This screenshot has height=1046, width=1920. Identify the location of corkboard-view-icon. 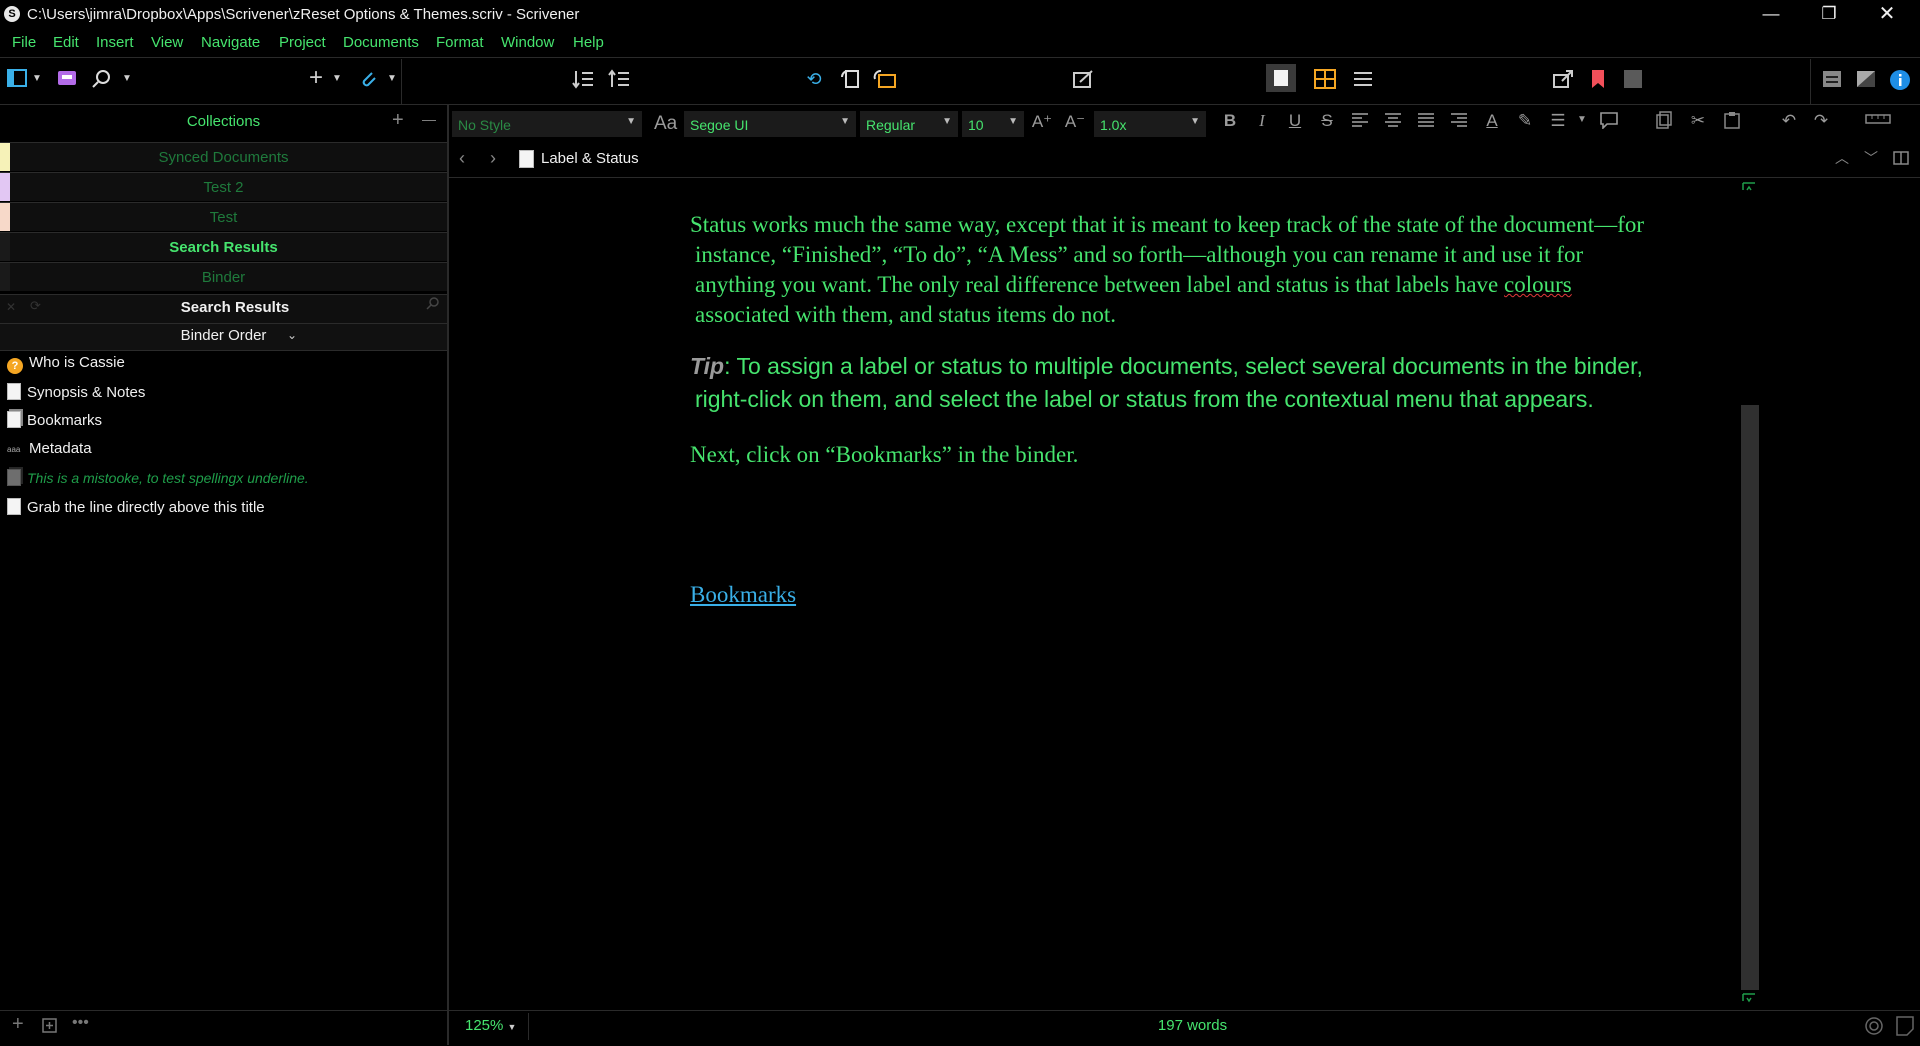
(1325, 79).